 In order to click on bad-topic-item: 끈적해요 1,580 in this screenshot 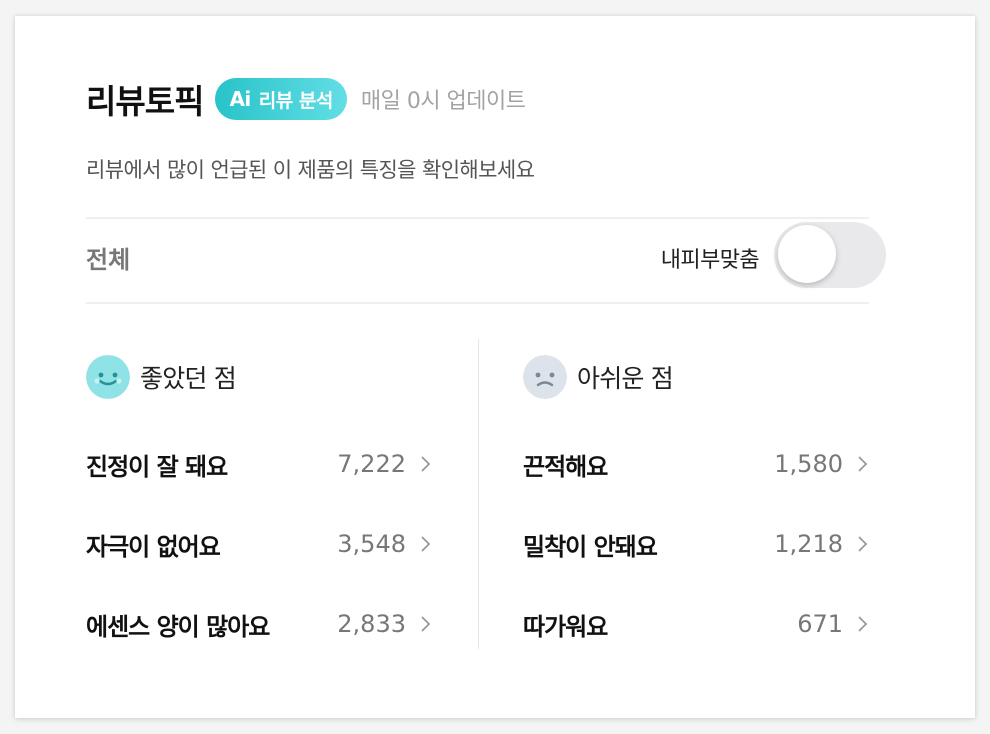, I will do `click(698, 464)`.